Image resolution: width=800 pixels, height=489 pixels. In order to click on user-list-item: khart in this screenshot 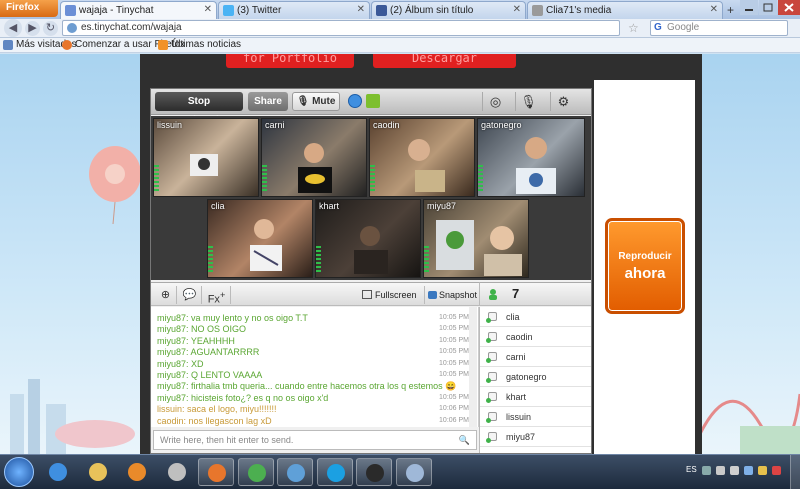, I will do `click(535, 397)`.